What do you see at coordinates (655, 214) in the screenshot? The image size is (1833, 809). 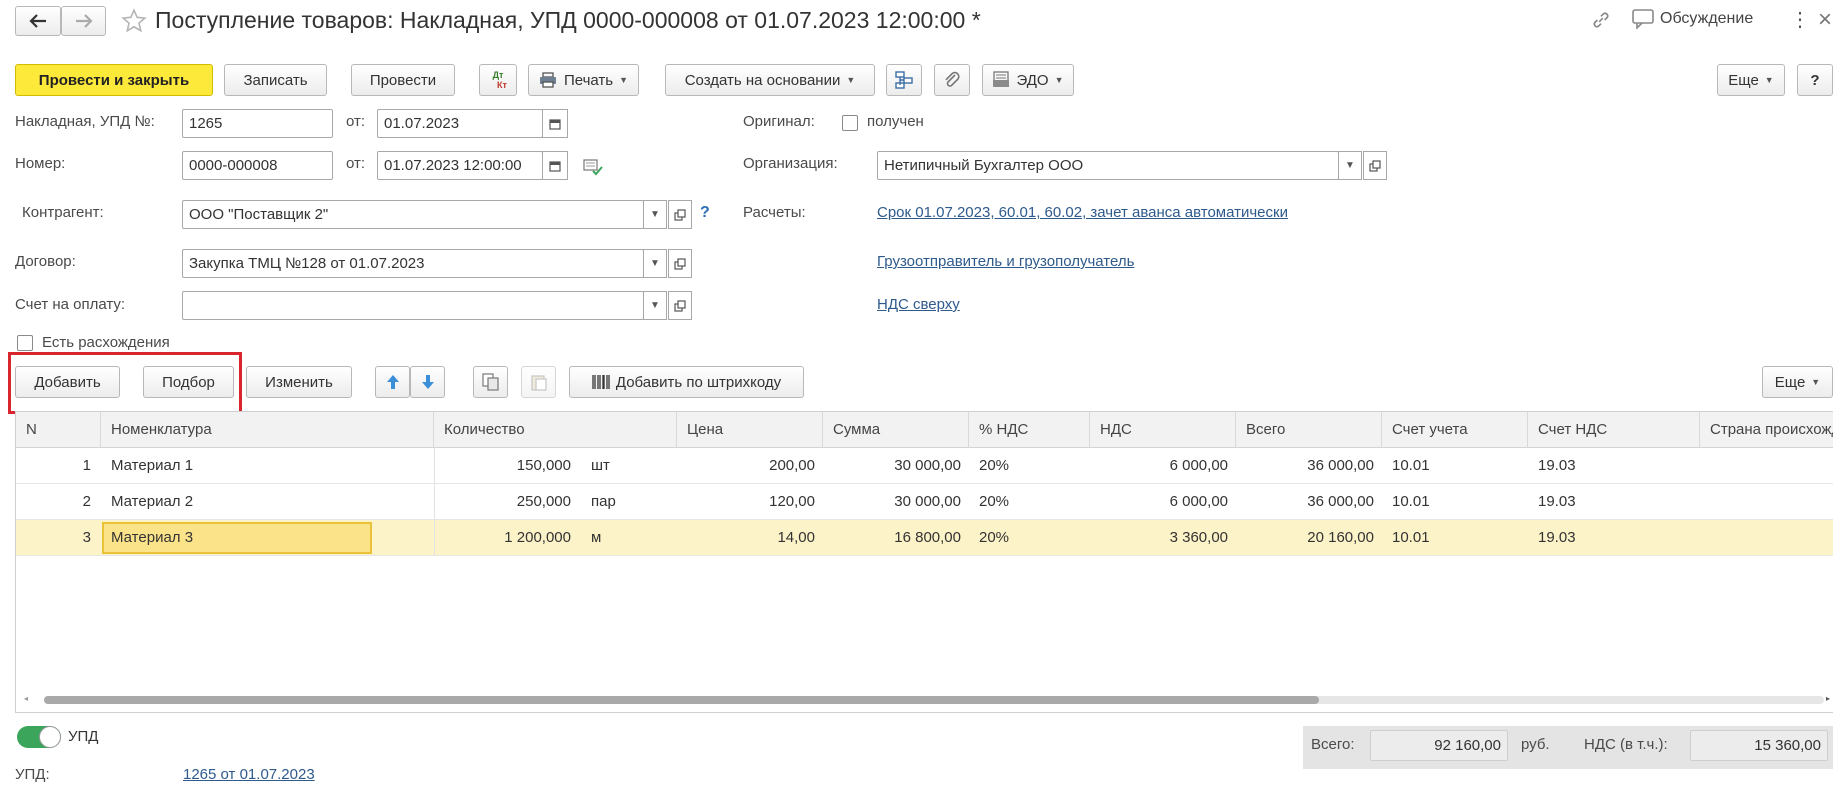 I see `counterparty-dropdown: ▼` at bounding box center [655, 214].